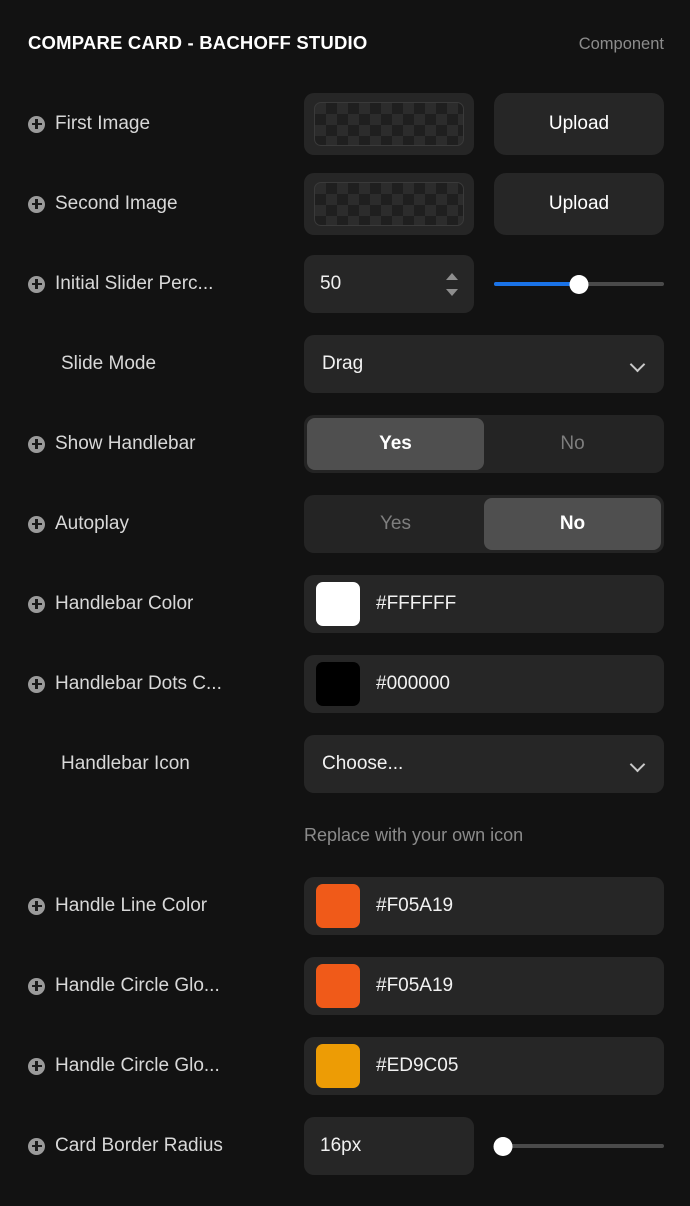 The width and height of the screenshot is (690, 1206). What do you see at coordinates (125, 443) in the screenshot?
I see `label-text: Show Handlebar` at bounding box center [125, 443].